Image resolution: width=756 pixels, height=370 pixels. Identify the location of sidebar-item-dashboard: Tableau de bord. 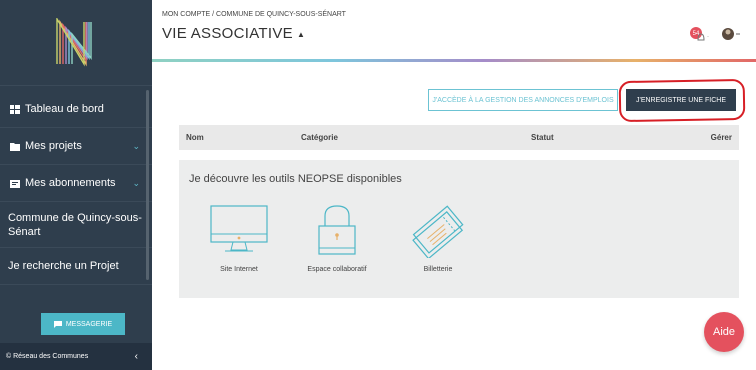
(76, 109).